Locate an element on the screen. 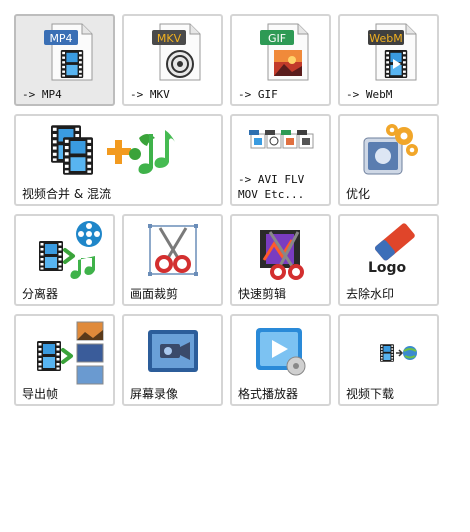  player-icon is located at coordinates (280, 356).